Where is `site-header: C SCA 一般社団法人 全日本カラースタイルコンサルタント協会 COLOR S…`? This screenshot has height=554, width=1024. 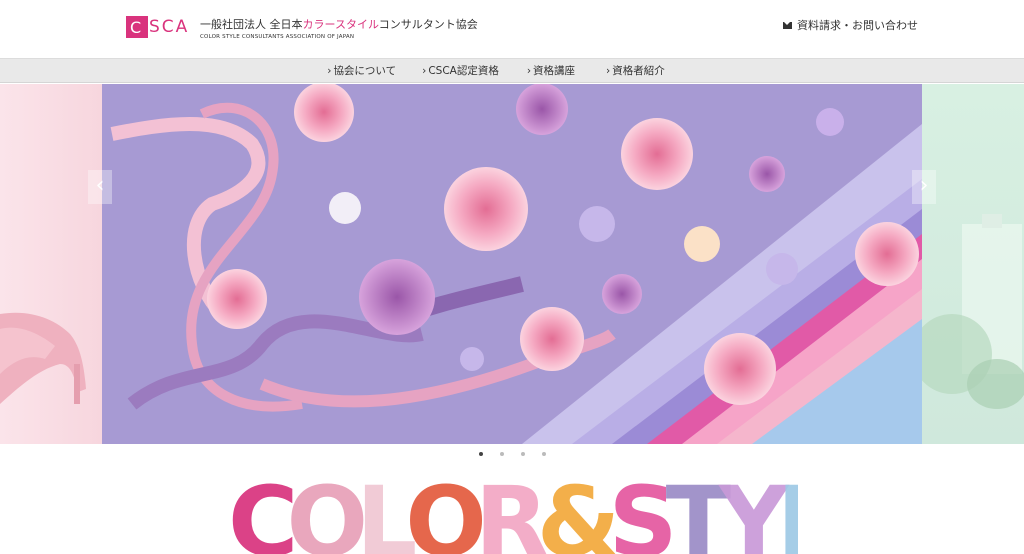
site-header: C SCA 一般社団法人 全日本カラースタイルコンサルタント協会 COLOR S… is located at coordinates (512, 29).